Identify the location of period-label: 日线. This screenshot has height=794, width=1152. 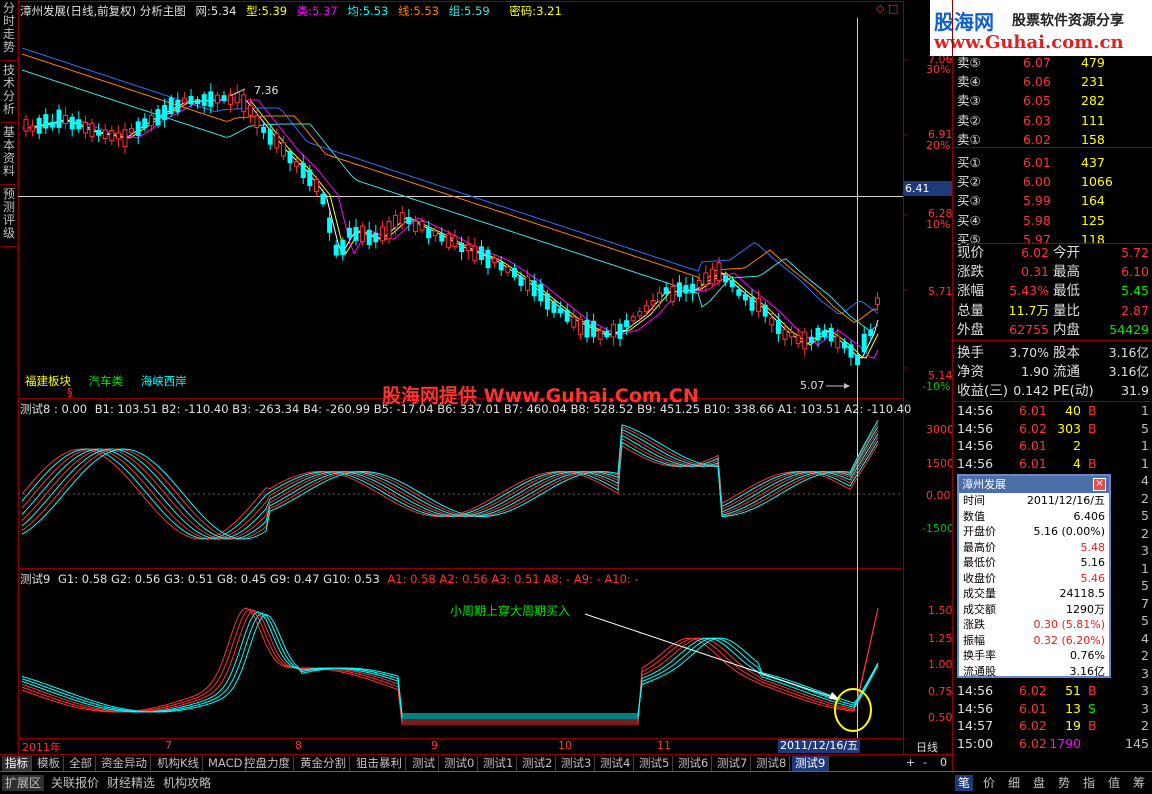
(927, 747).